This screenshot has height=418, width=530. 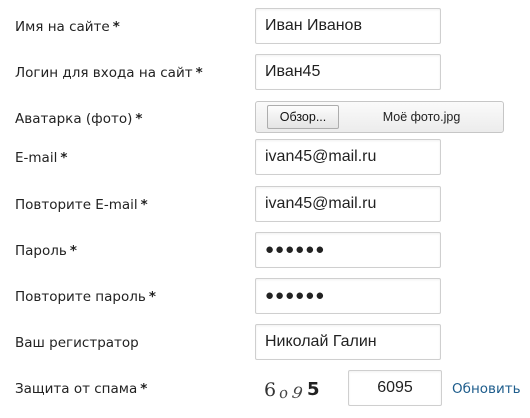 I want to click on password-repeat-row: Повторите пароль * ●●●●●●, so click(x=265, y=297).